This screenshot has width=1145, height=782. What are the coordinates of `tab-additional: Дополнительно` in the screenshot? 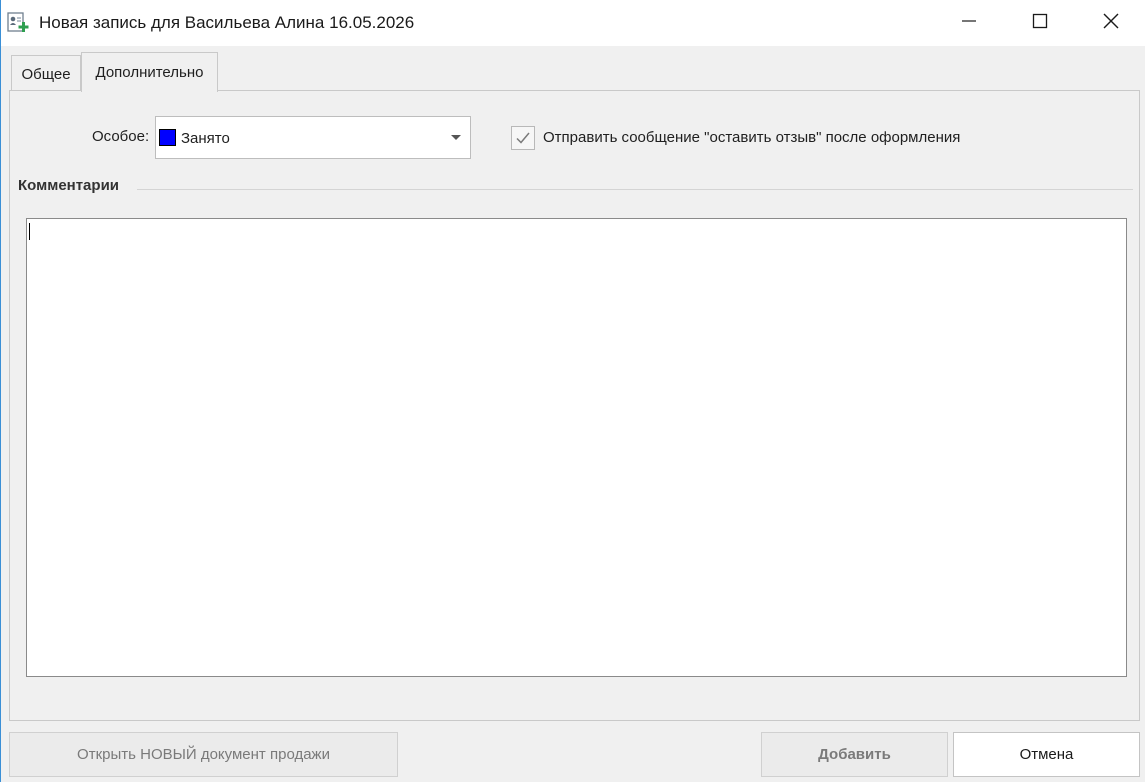 It's located at (149, 72).